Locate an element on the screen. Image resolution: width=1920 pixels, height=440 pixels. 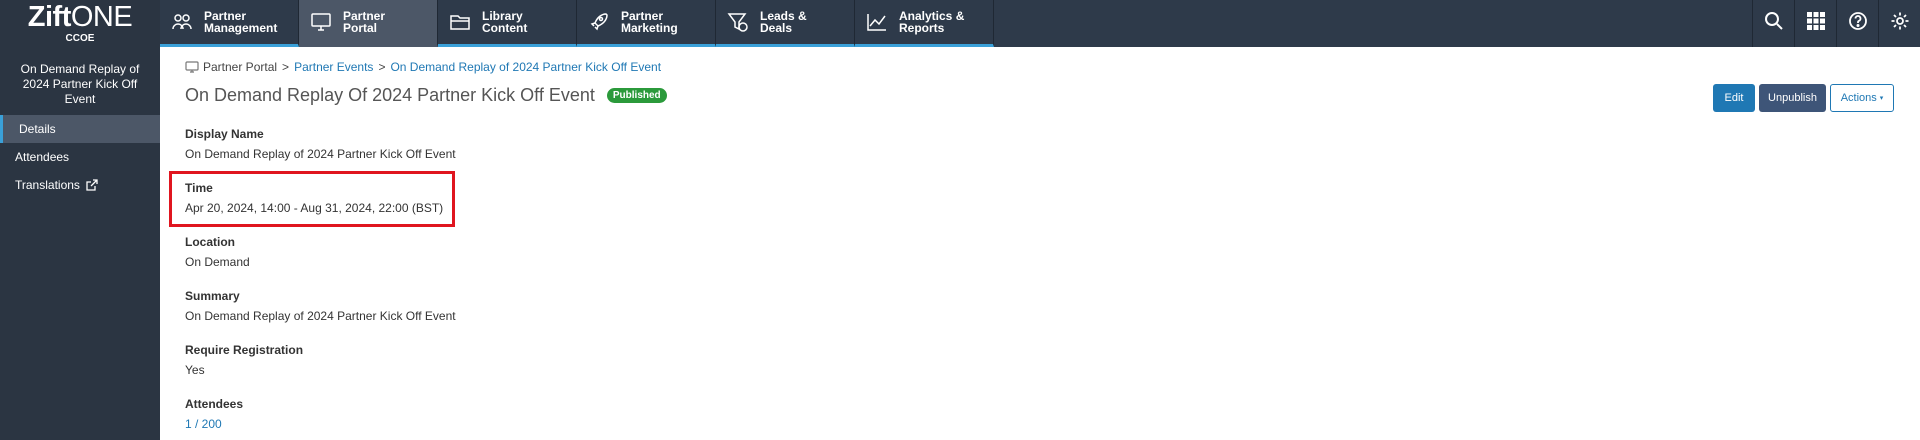
settings-icon is located at coordinates (1900, 23).